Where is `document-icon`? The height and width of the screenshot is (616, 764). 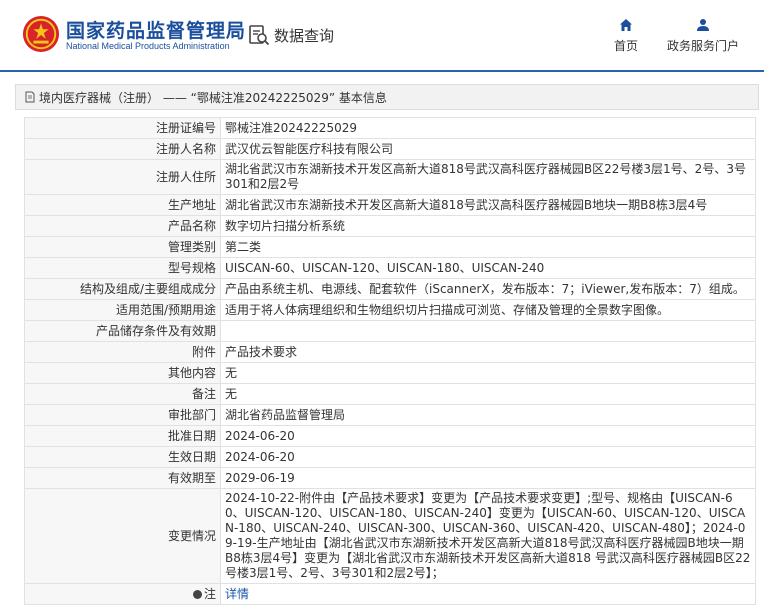 document-icon is located at coordinates (30, 97).